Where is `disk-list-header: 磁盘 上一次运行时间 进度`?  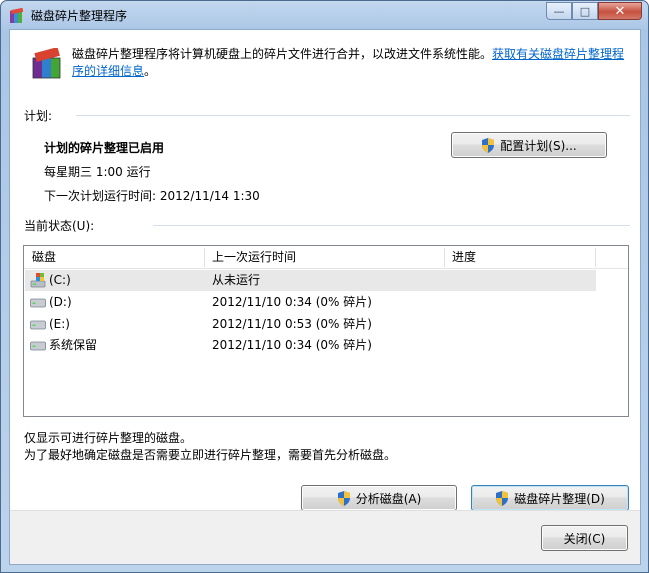
disk-list-header: 磁盘 上一次运行时间 进度 is located at coordinates (326, 257).